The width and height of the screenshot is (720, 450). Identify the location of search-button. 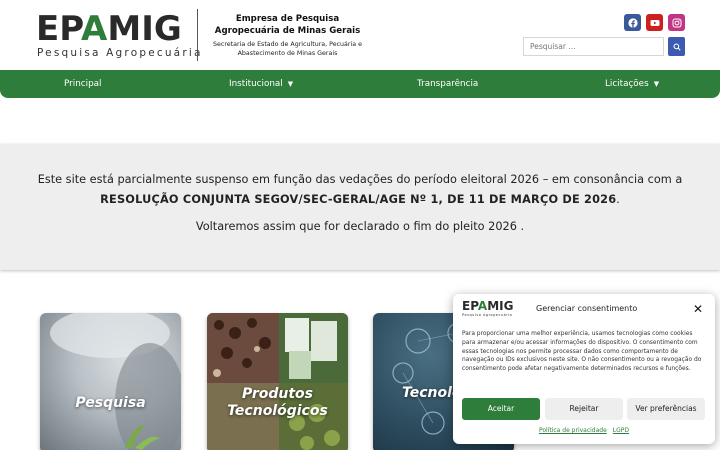
(676, 46).